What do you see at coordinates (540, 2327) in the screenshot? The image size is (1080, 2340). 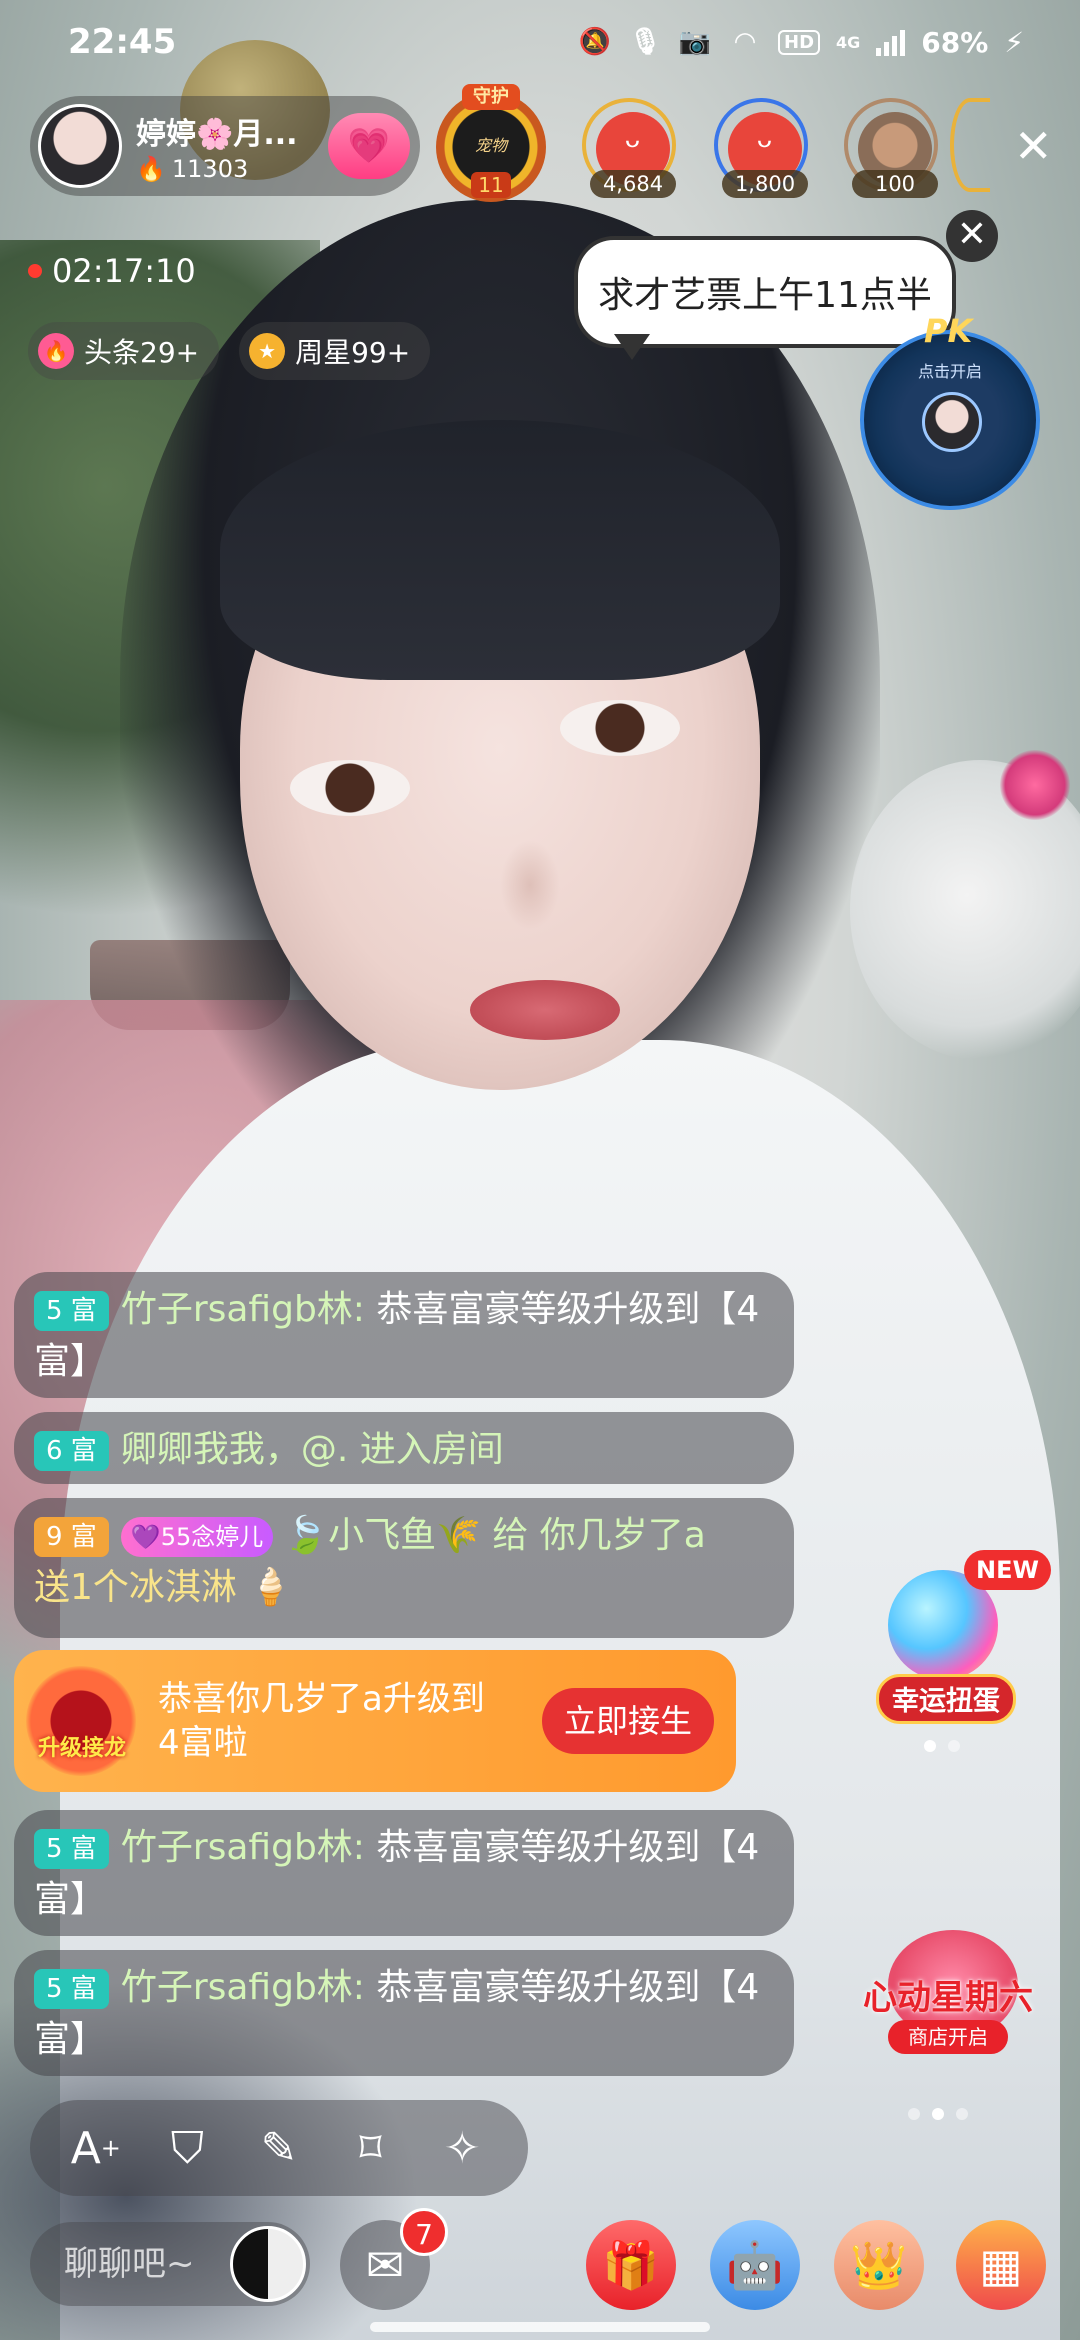 I see `home-indicator` at bounding box center [540, 2327].